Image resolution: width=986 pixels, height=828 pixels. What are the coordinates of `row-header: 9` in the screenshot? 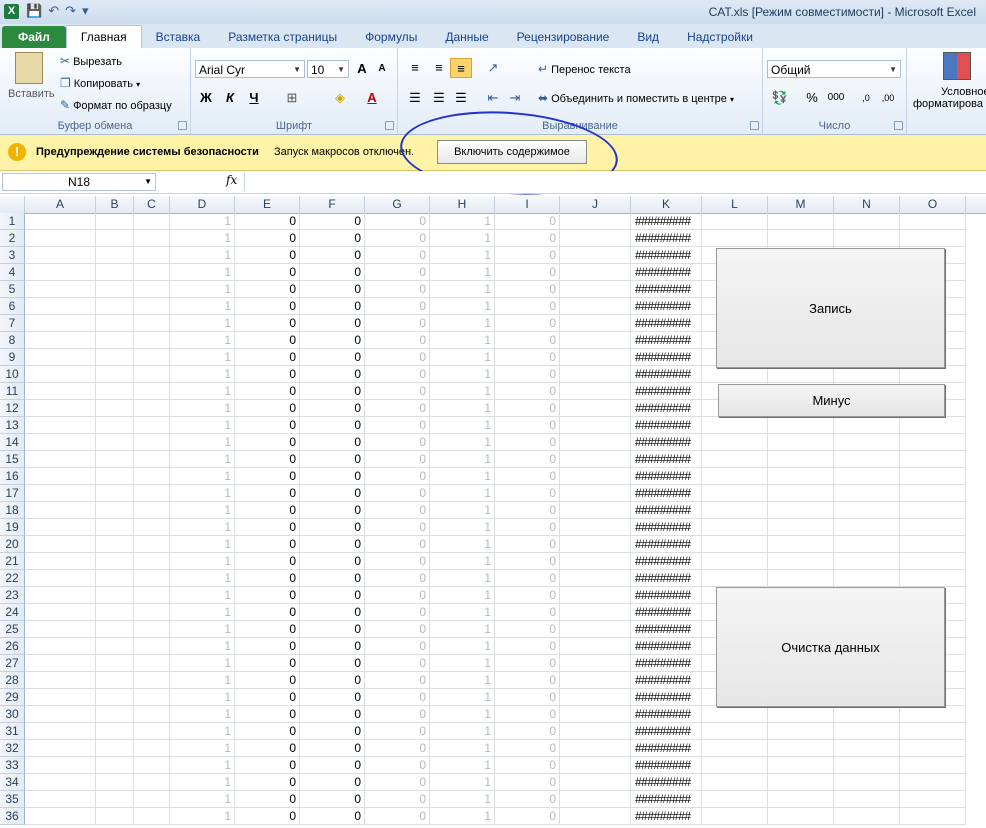 It's located at (12, 357).